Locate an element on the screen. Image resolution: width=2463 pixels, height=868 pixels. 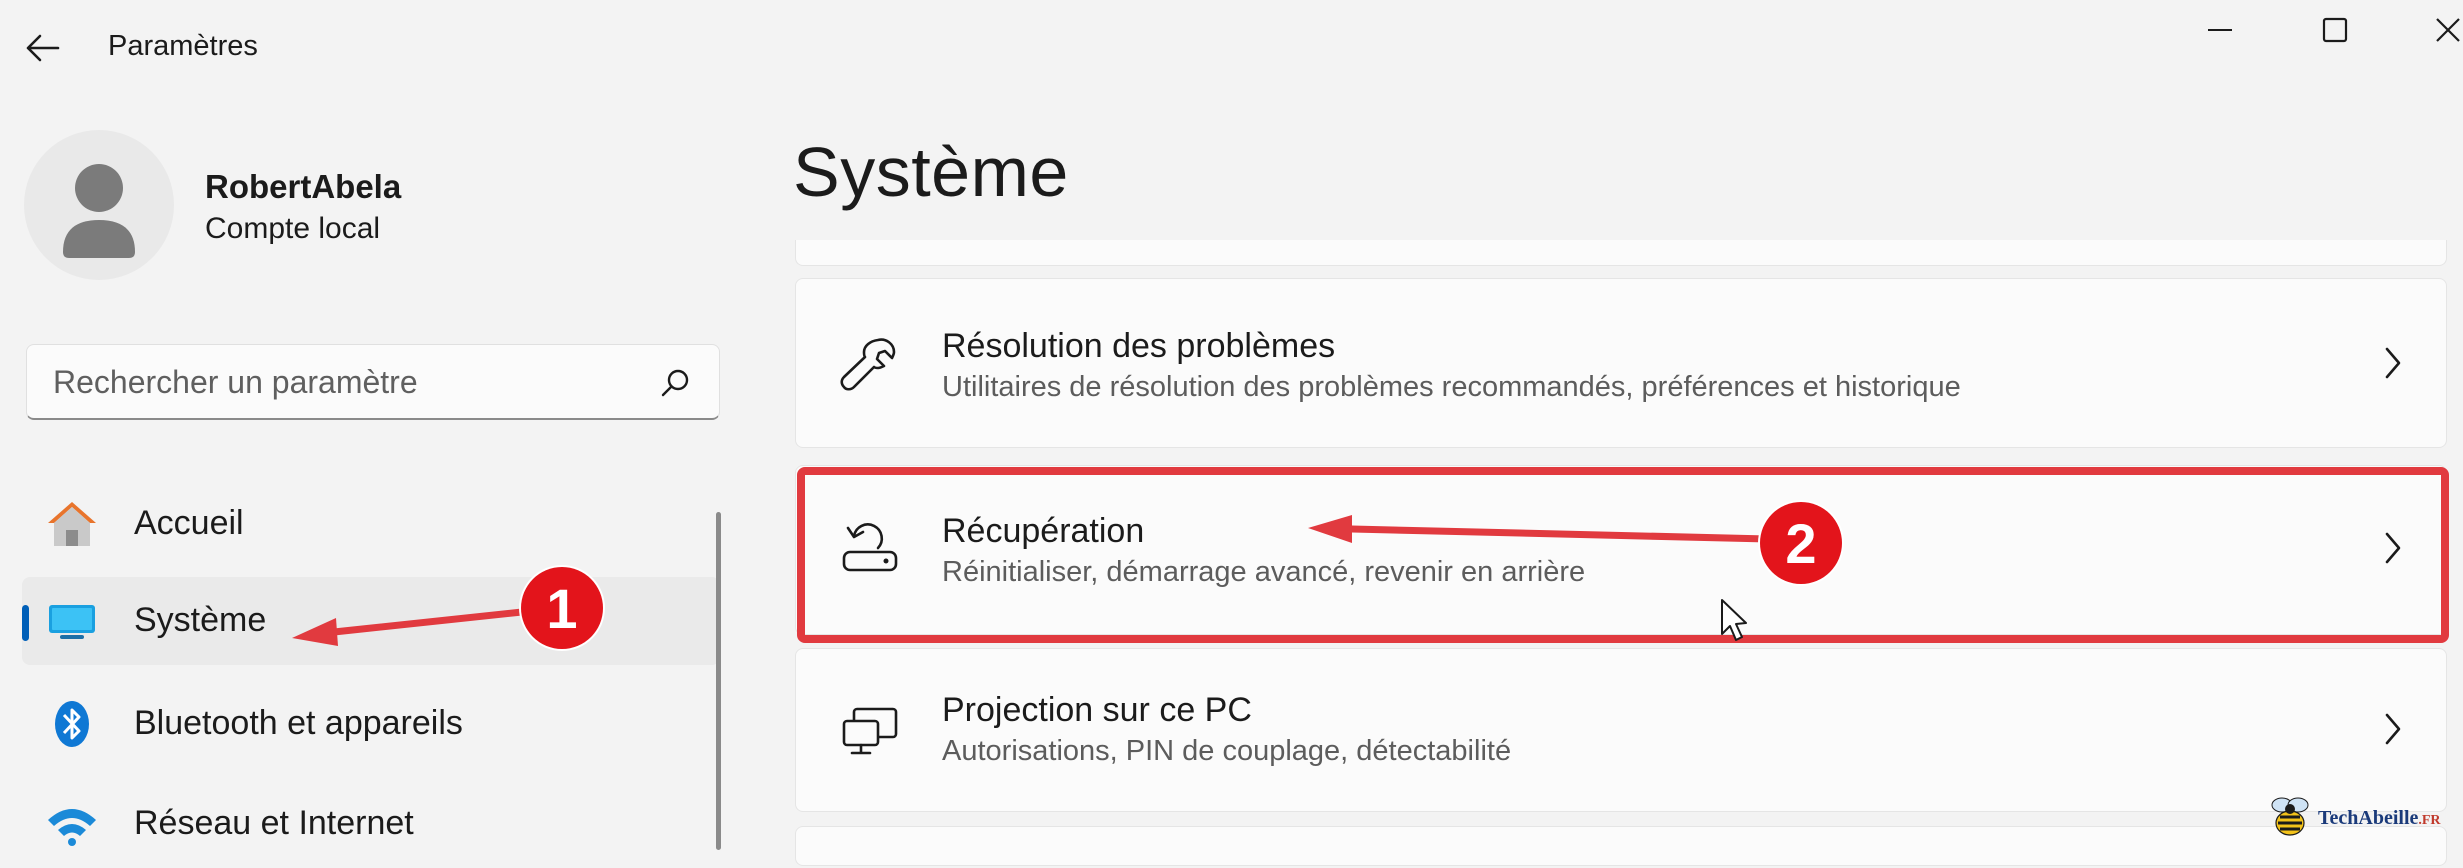
step-badge-1: 1 is located at coordinates (562, 608).